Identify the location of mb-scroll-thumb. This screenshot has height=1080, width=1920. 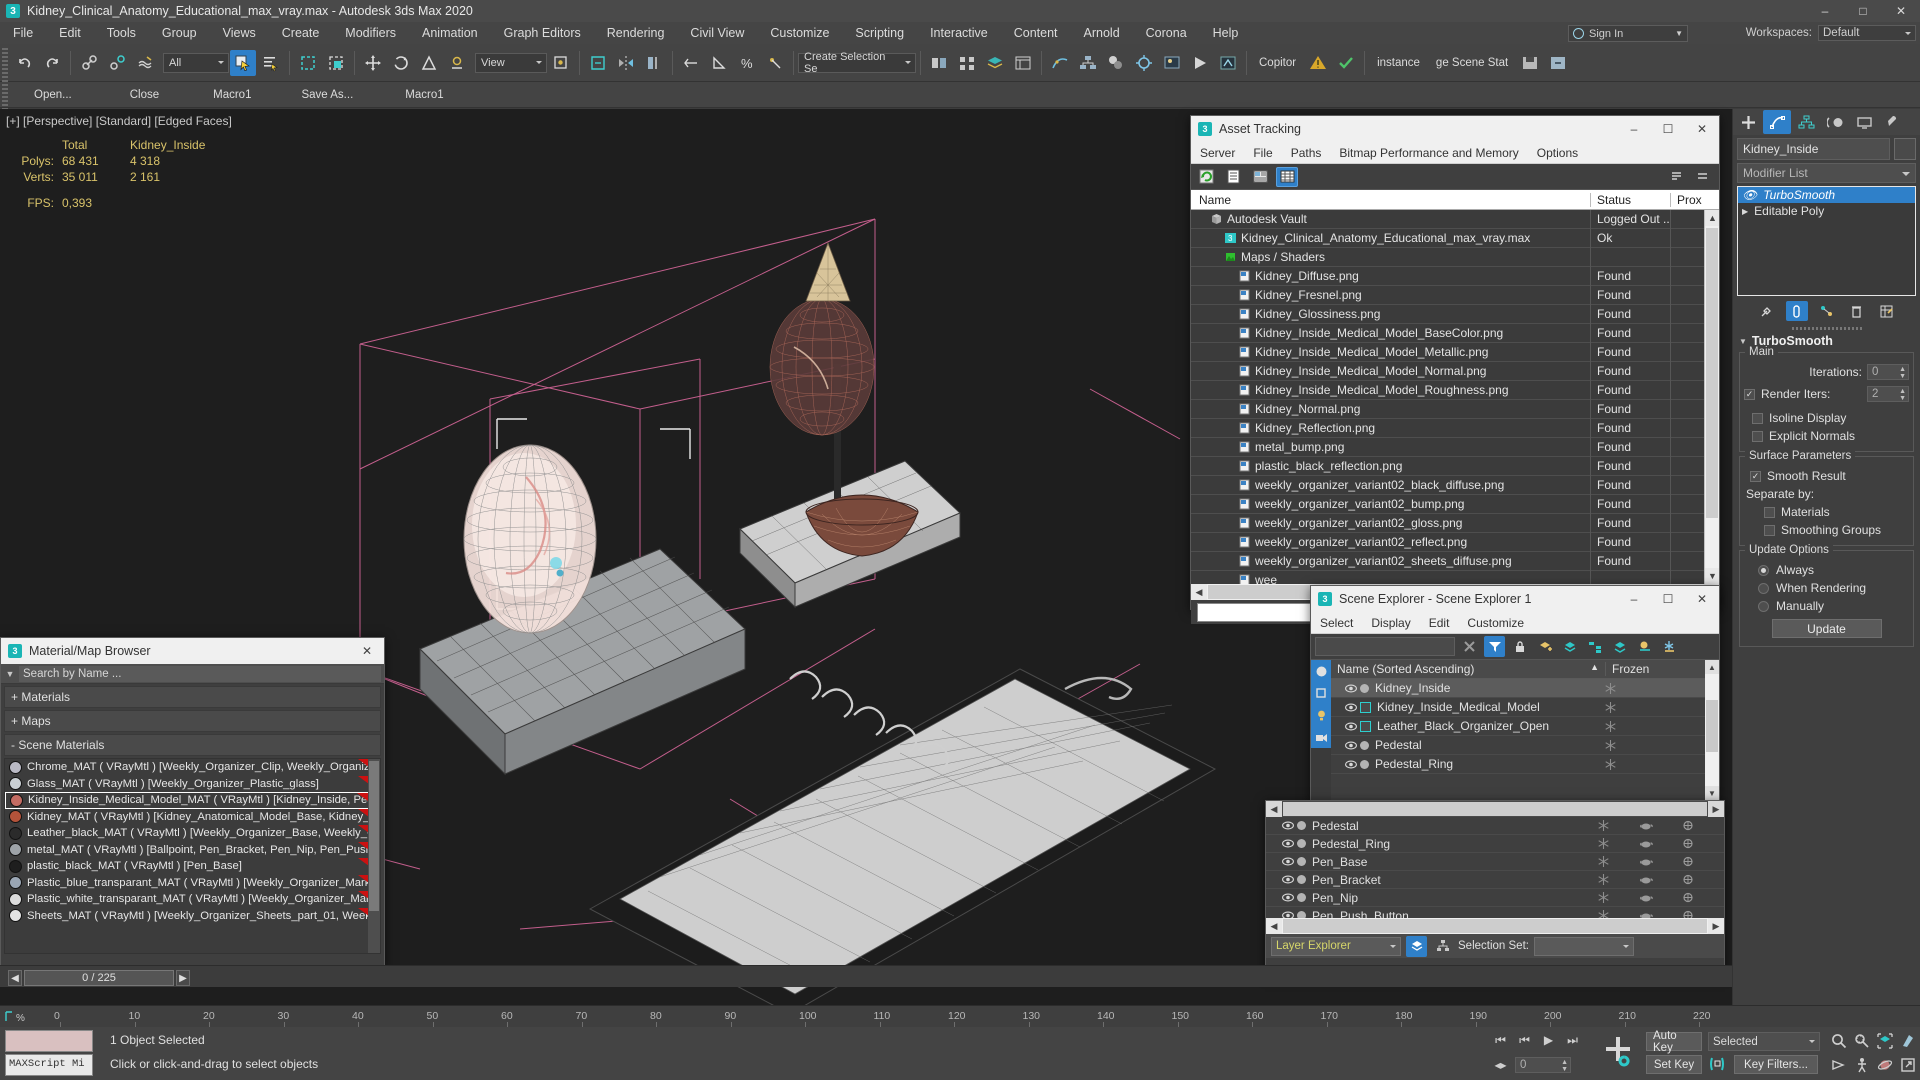
(374, 836).